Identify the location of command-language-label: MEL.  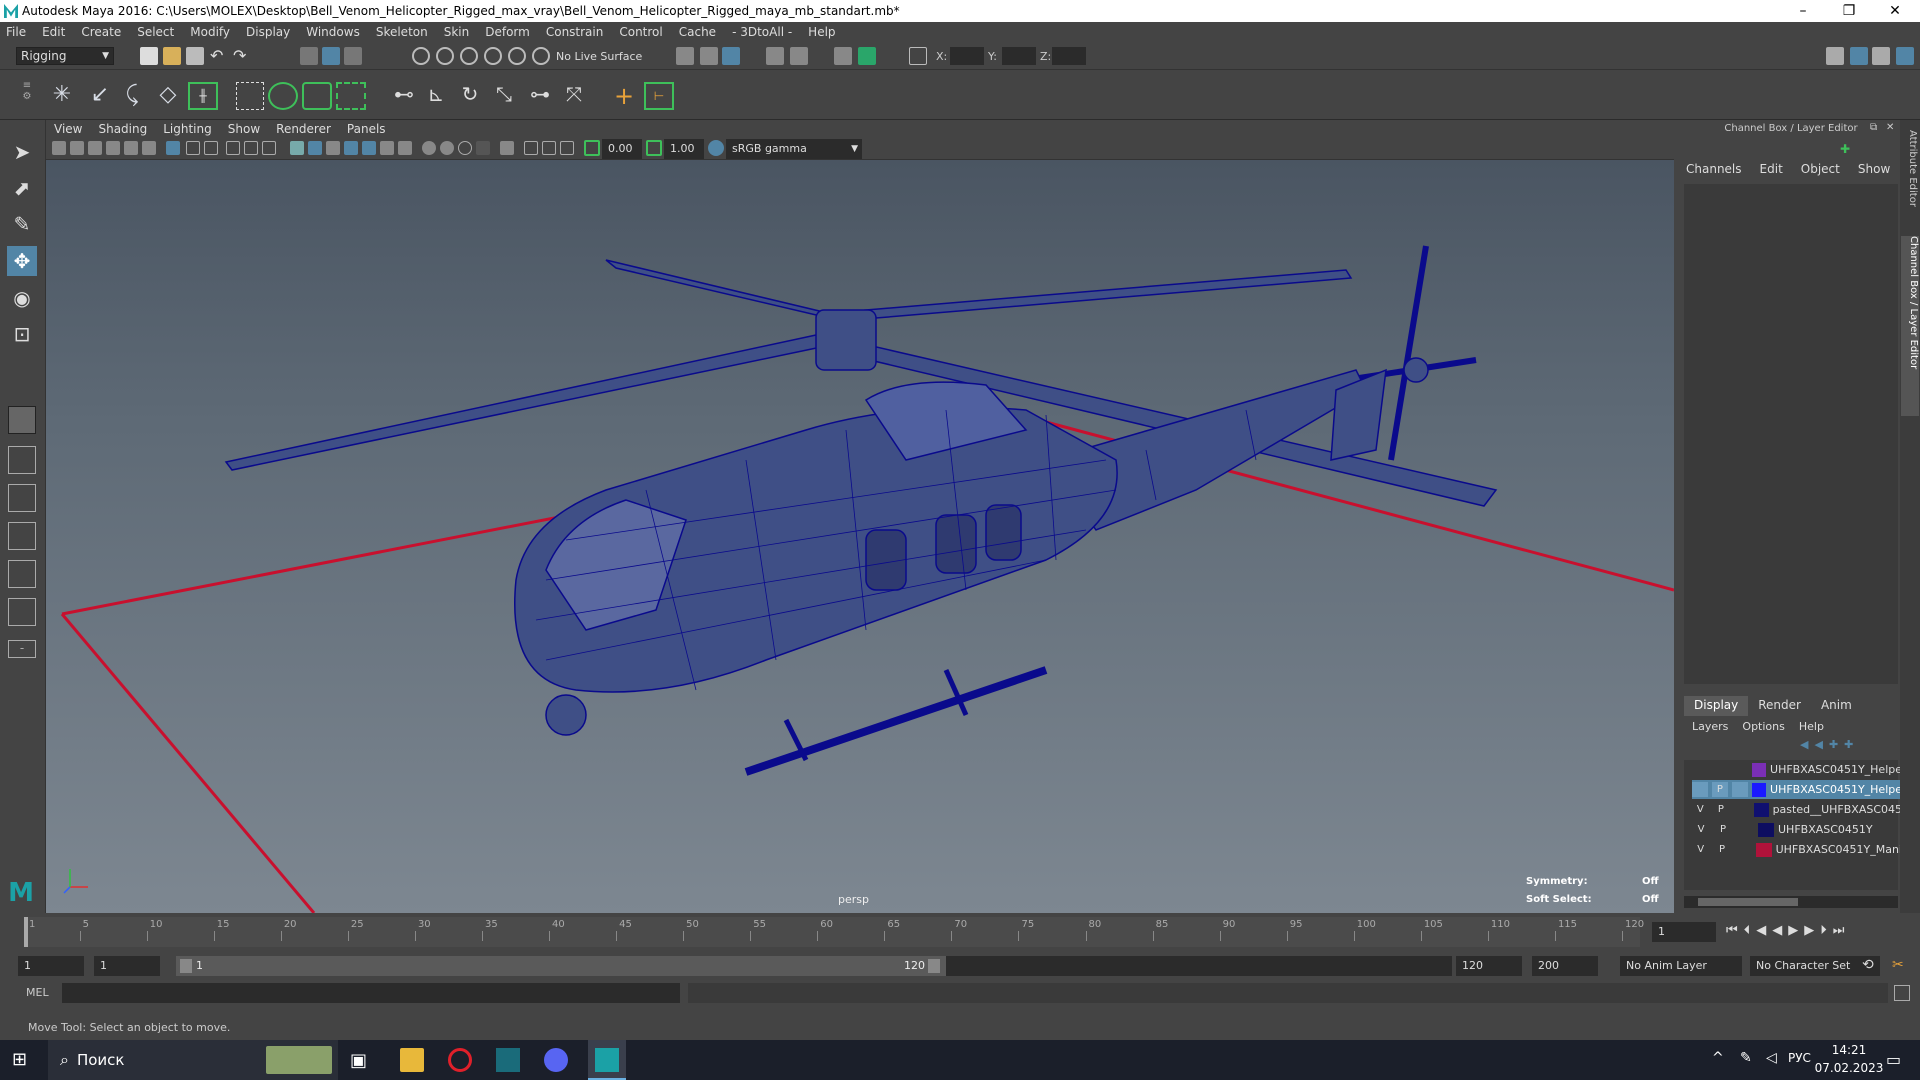
(37, 992).